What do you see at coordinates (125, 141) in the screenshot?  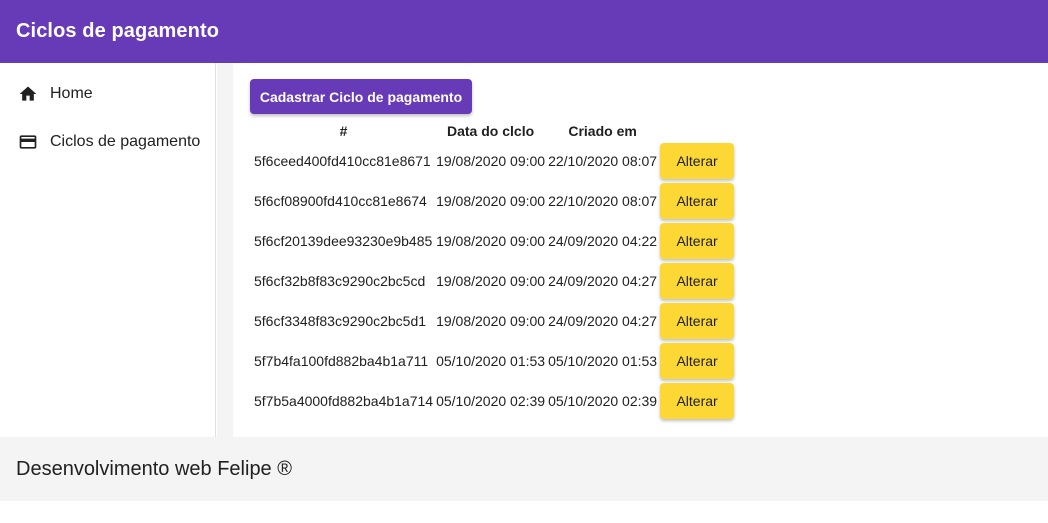 I see `sidebar-item-label: Ciclos de pagamento` at bounding box center [125, 141].